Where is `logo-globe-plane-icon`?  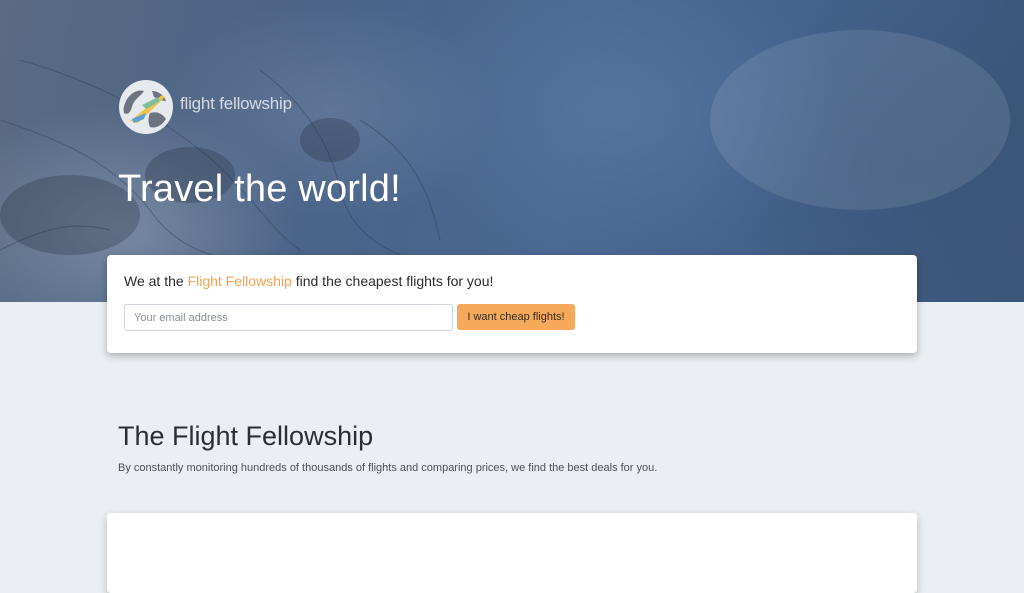
logo-globe-plane-icon is located at coordinates (146, 107).